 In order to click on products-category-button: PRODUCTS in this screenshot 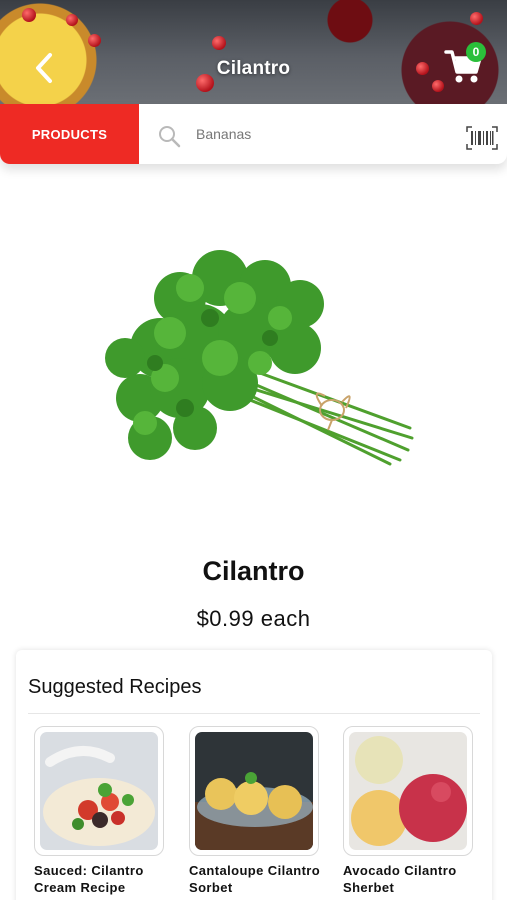, I will do `click(69, 134)`.